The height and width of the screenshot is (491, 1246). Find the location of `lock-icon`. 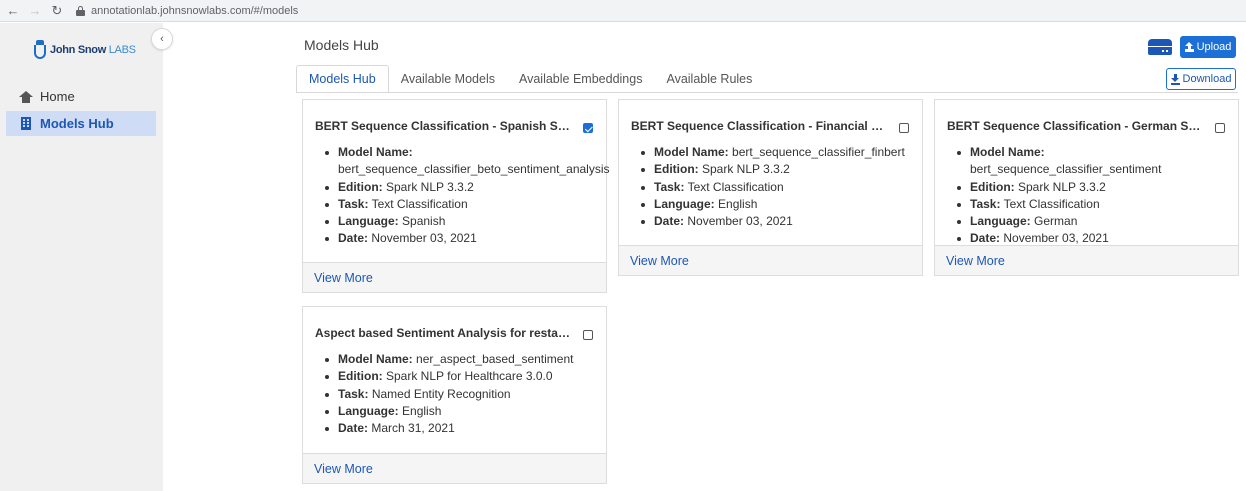

lock-icon is located at coordinates (80, 10).